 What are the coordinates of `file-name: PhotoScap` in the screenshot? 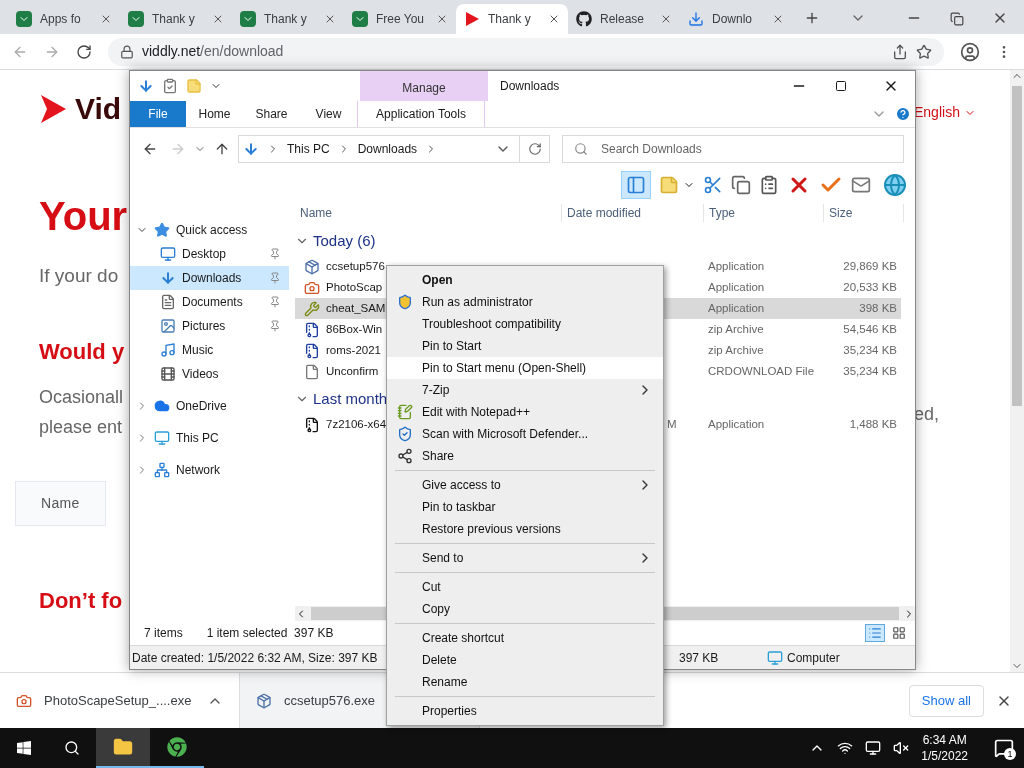 It's located at (354, 287).